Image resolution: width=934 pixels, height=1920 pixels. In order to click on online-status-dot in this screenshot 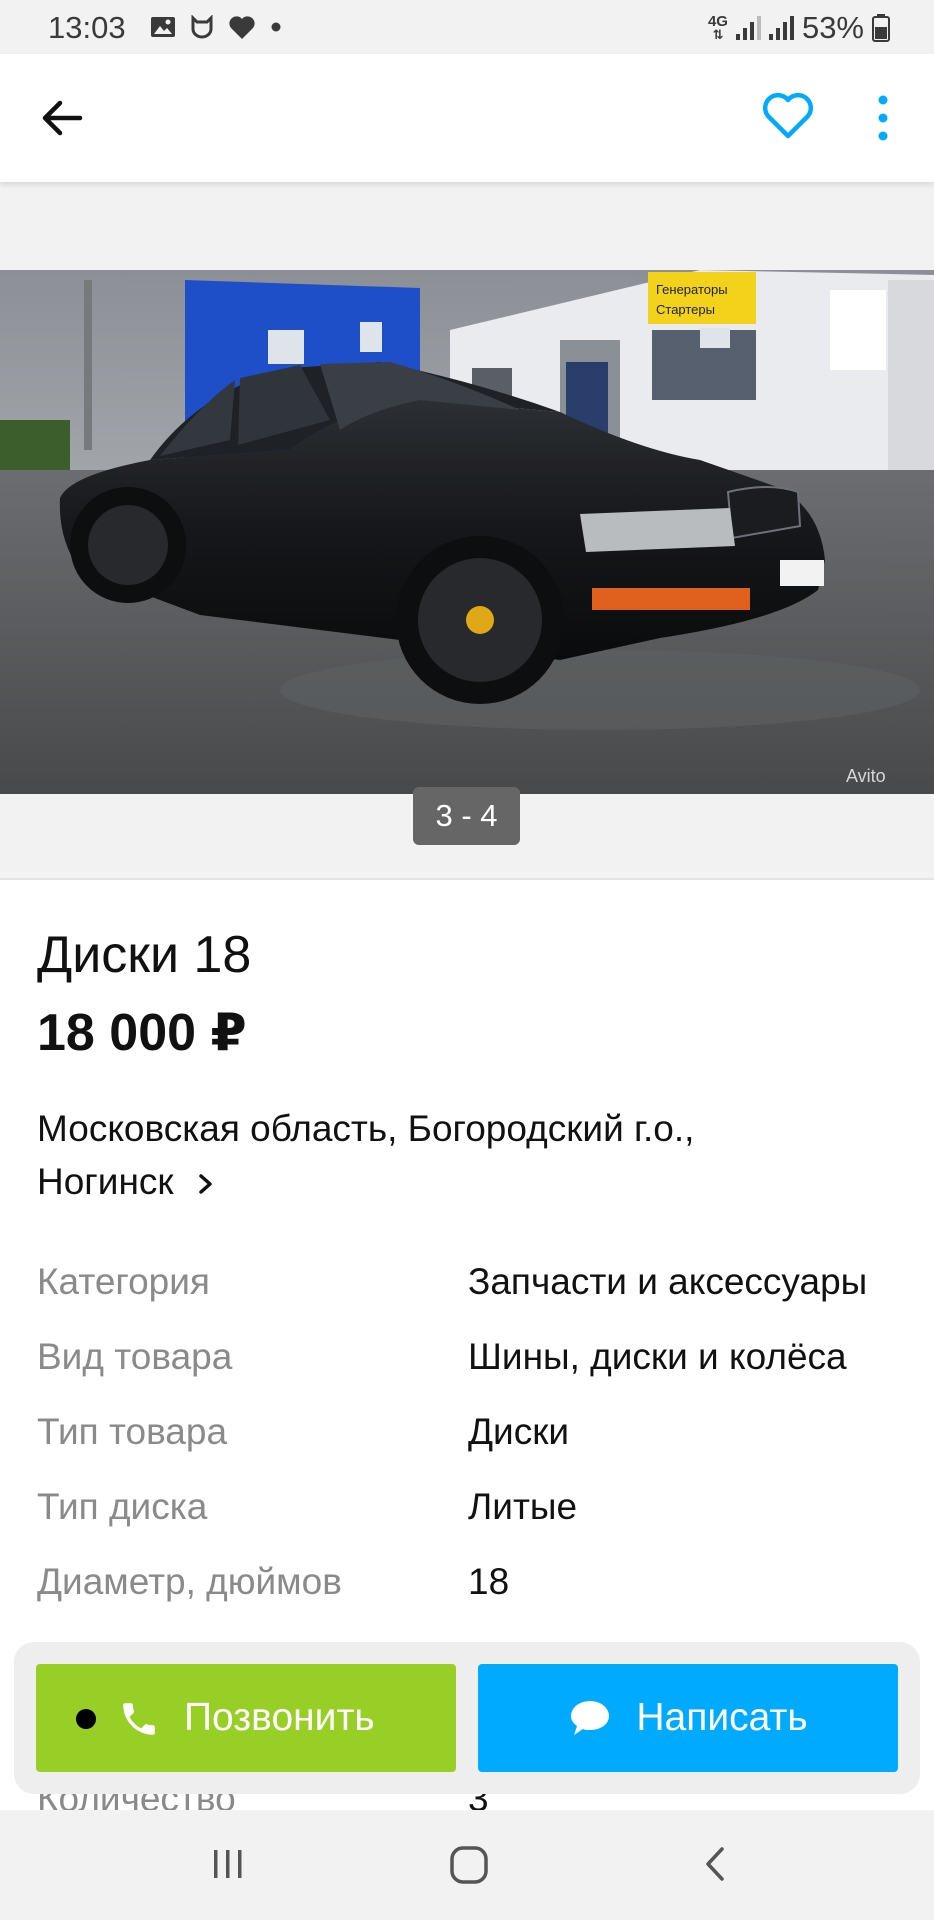, I will do `click(86, 1719)`.